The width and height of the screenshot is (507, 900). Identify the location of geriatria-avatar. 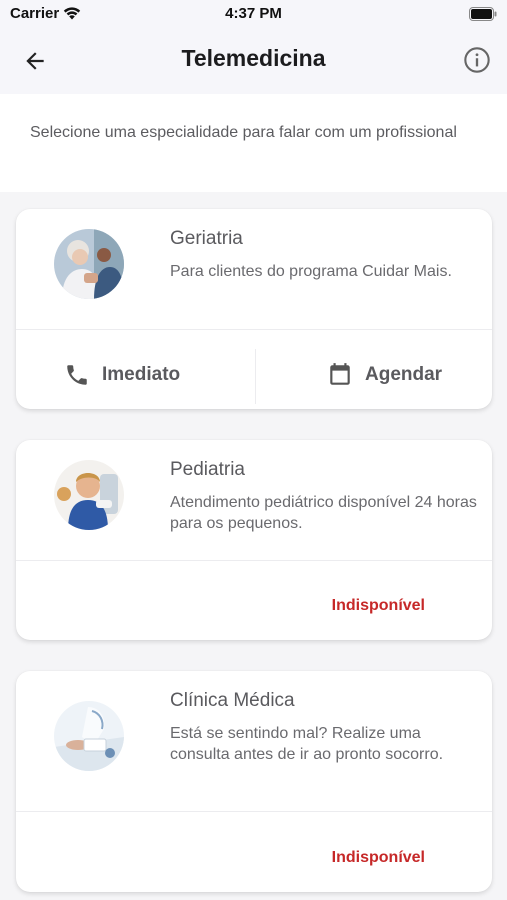
(89, 264).